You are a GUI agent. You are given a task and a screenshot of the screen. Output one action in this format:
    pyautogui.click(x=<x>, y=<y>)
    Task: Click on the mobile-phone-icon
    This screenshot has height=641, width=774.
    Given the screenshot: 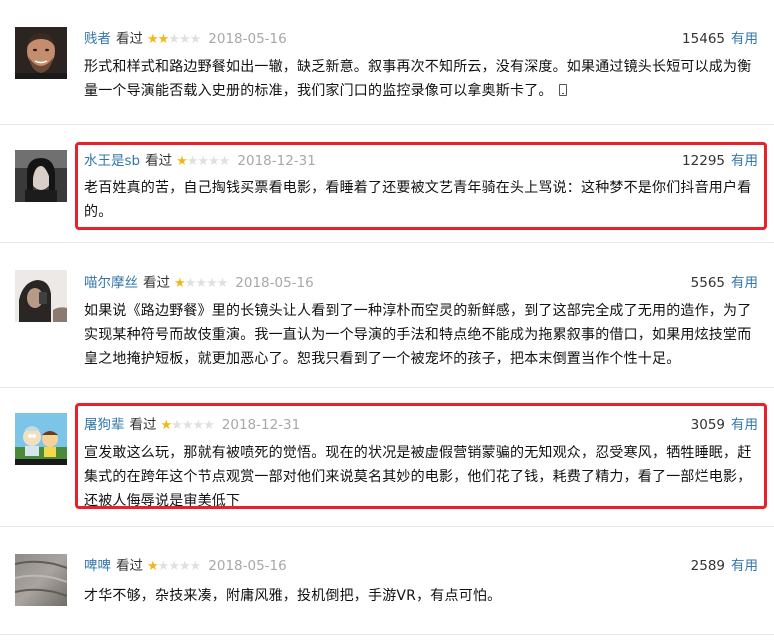 What is the action you would take?
    pyautogui.click(x=562, y=90)
    